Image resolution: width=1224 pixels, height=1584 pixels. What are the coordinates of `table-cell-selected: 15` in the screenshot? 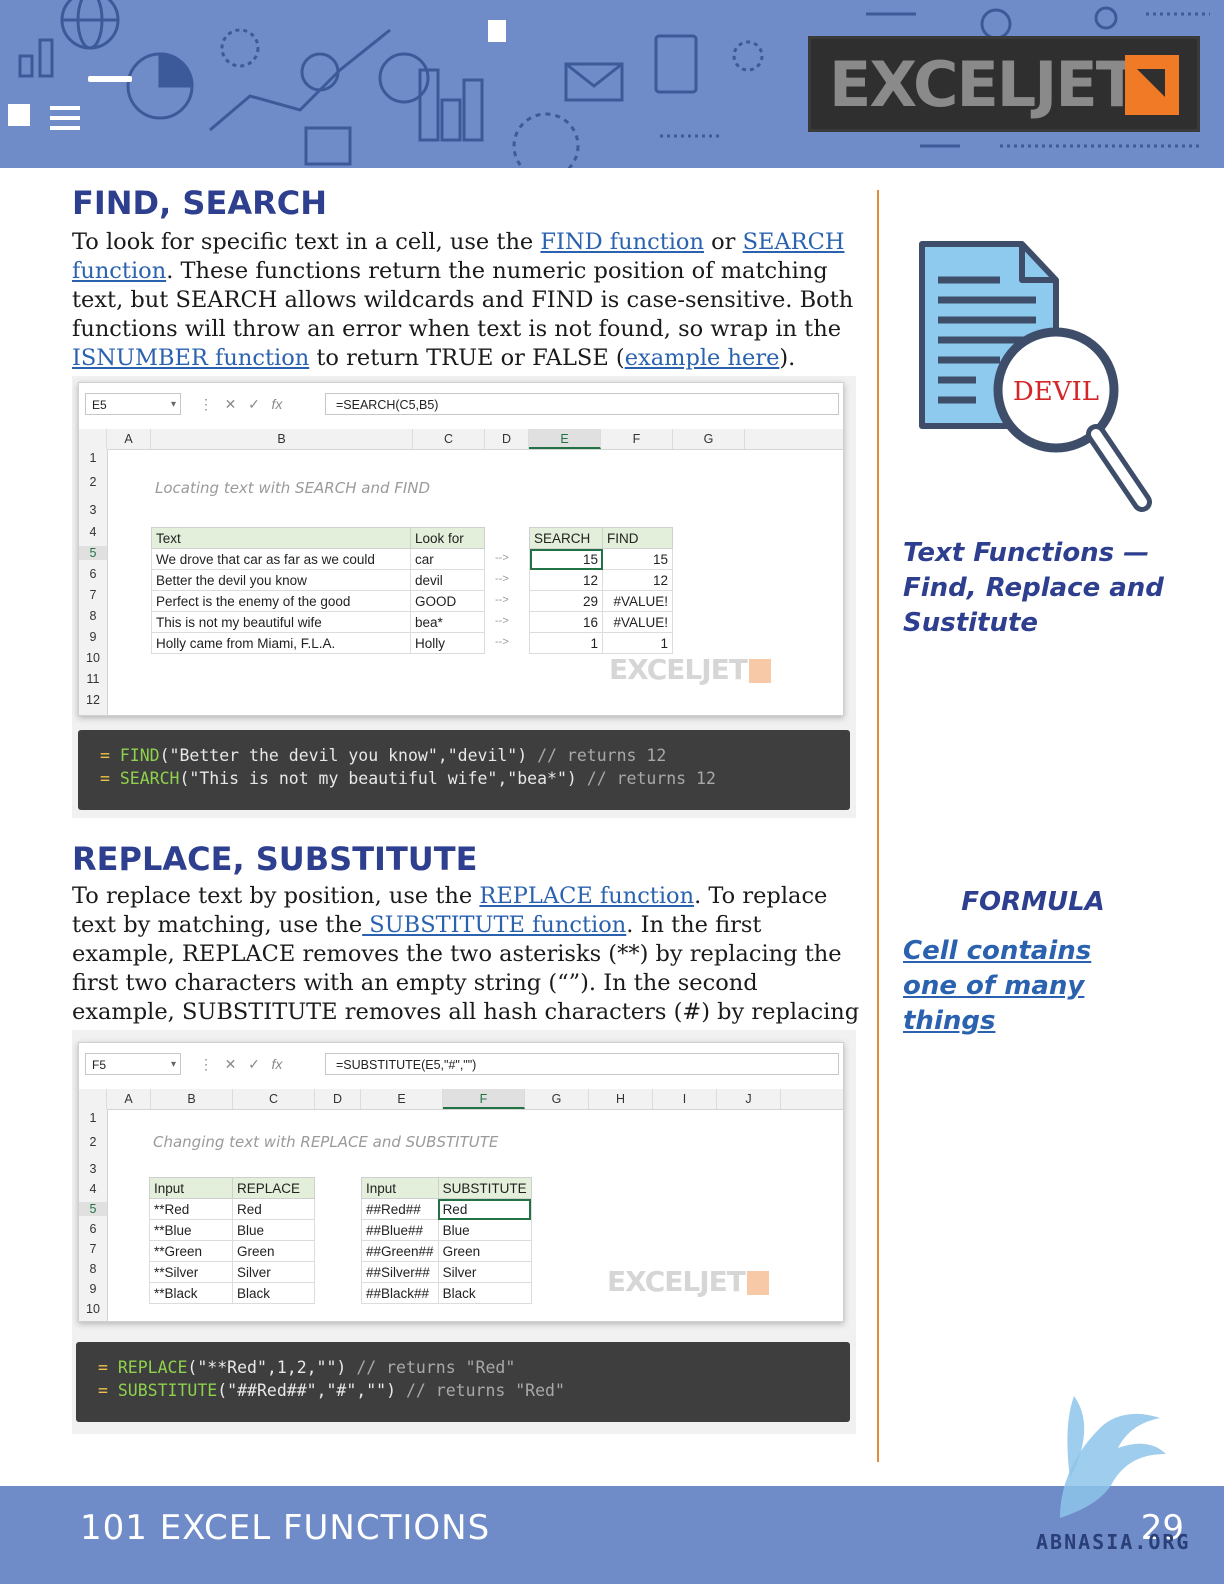 It's located at (566, 559).